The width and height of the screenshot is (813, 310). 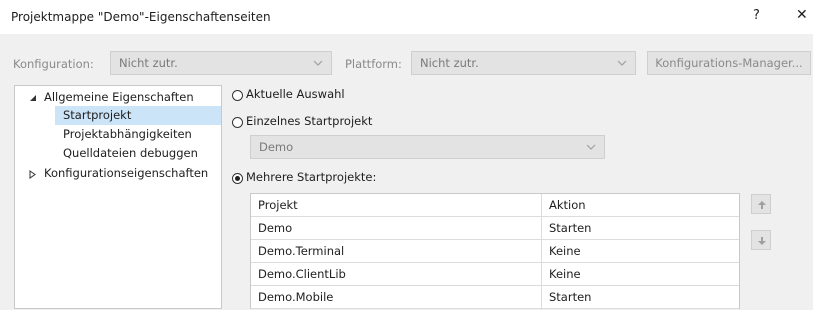 What do you see at coordinates (541, 252) in the screenshot?
I see `column-divider` at bounding box center [541, 252].